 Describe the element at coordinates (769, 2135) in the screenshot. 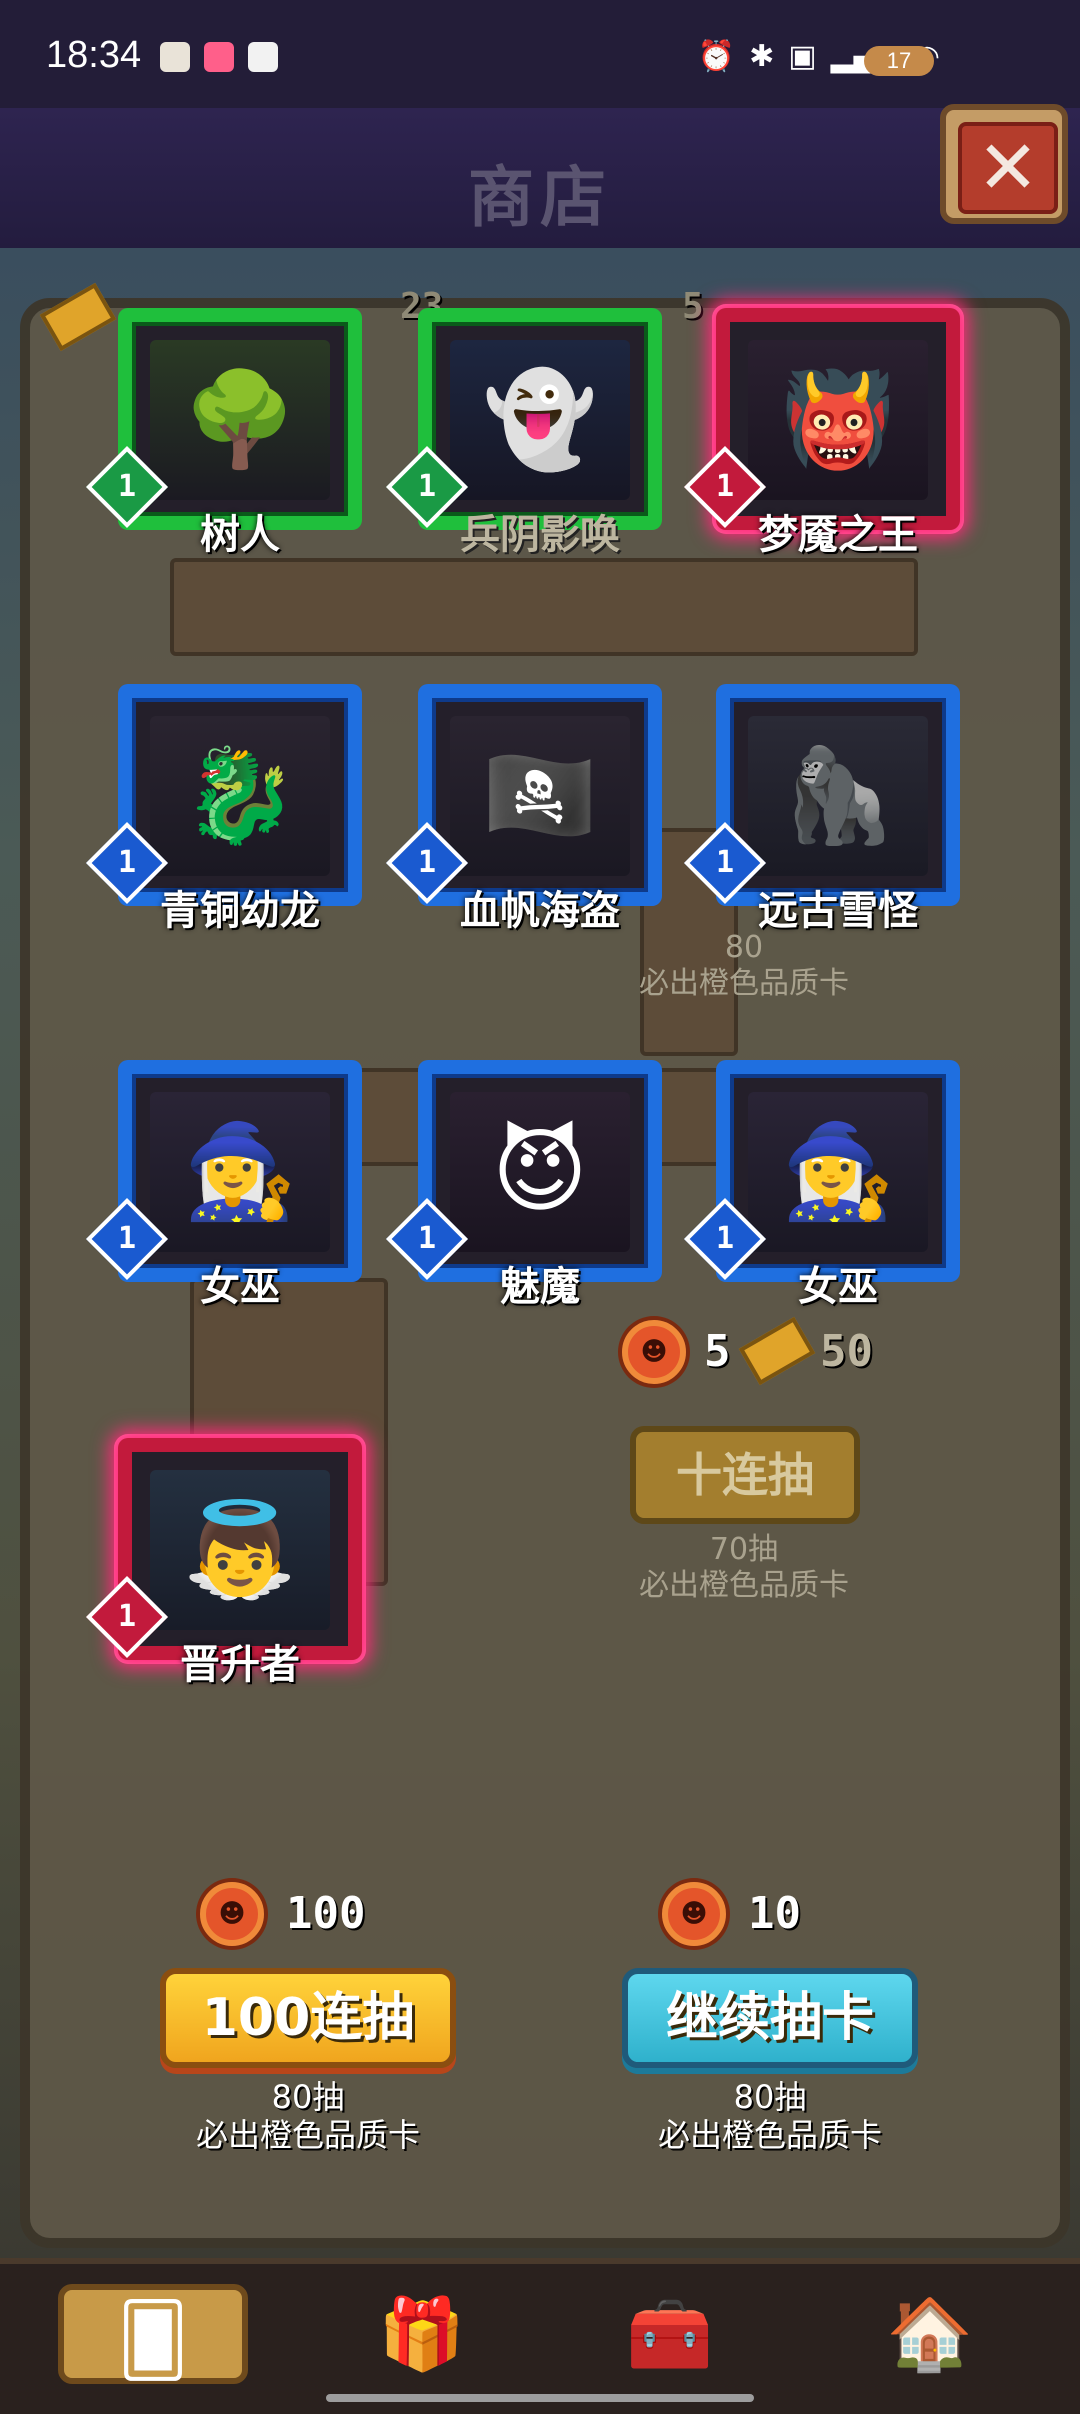

I see `continue-pull-guarantee: 必出橙色品质卡` at that location.